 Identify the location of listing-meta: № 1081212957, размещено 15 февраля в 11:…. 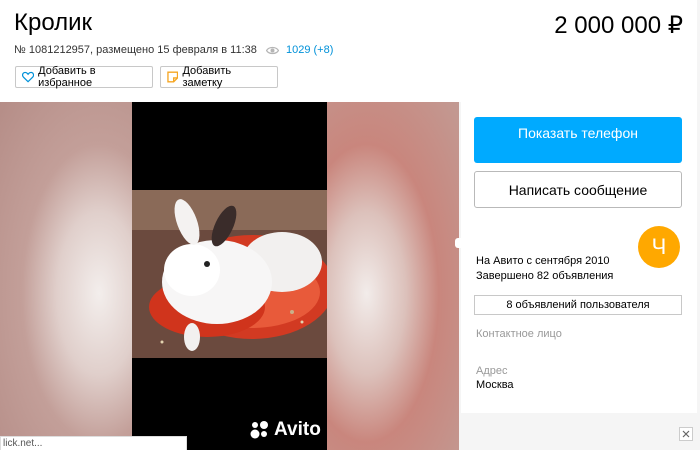
(173, 51).